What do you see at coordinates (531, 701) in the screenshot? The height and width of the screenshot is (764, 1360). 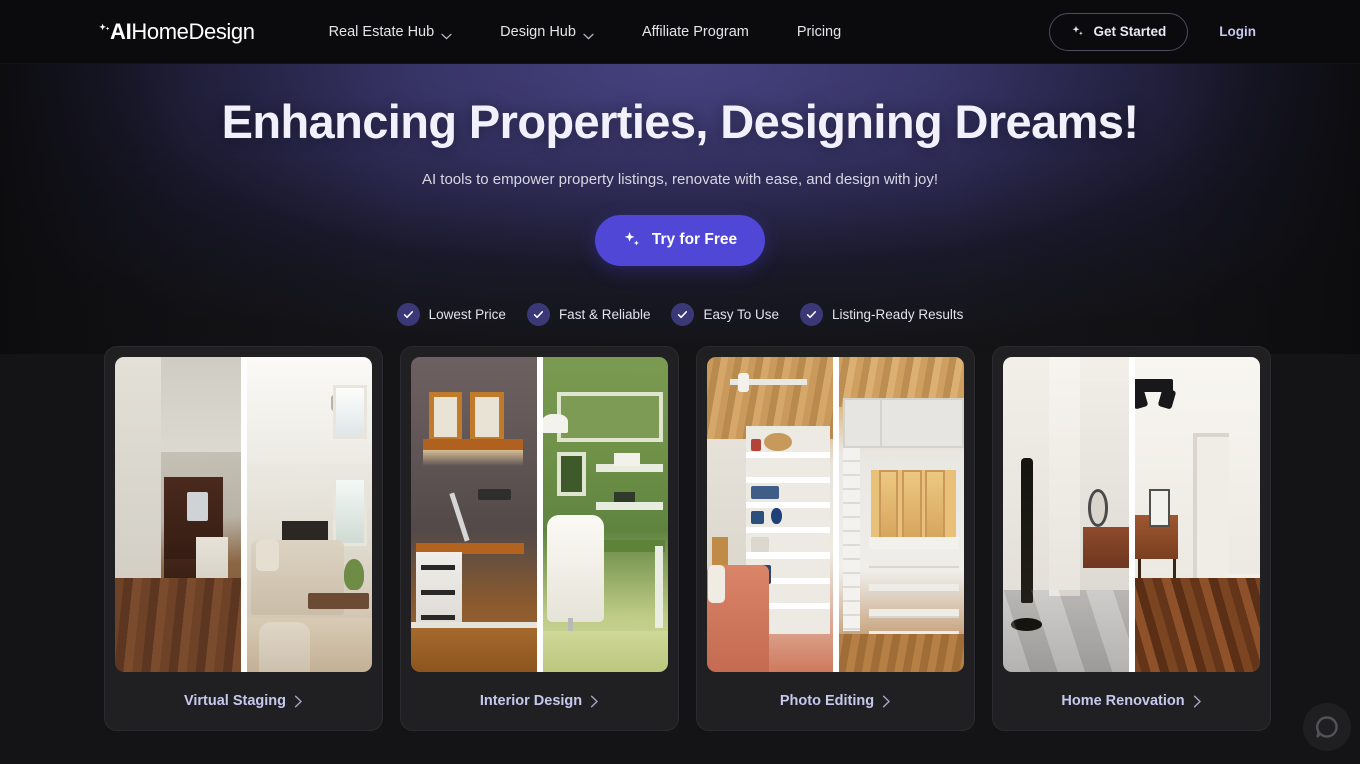 I see `card-title: Interior Design` at bounding box center [531, 701].